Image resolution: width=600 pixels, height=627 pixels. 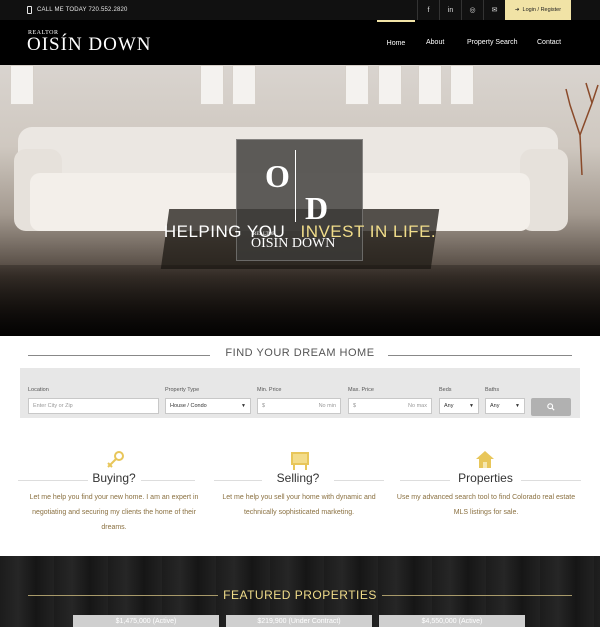 I want to click on phone-label: CALL ME TODAY 720.552.2820, so click(x=82, y=10).